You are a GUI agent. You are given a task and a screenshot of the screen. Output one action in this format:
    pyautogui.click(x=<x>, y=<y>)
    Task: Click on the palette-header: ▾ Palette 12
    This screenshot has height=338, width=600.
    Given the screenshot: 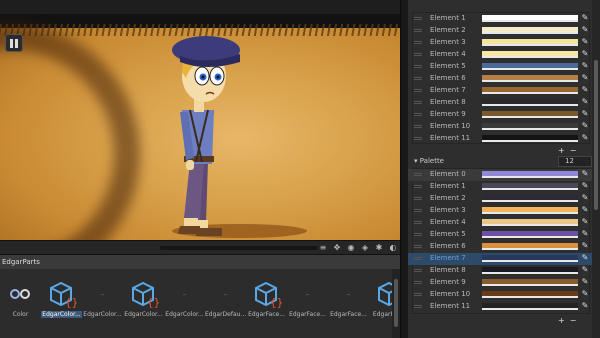 What is the action you would take?
    pyautogui.click(x=500, y=162)
    